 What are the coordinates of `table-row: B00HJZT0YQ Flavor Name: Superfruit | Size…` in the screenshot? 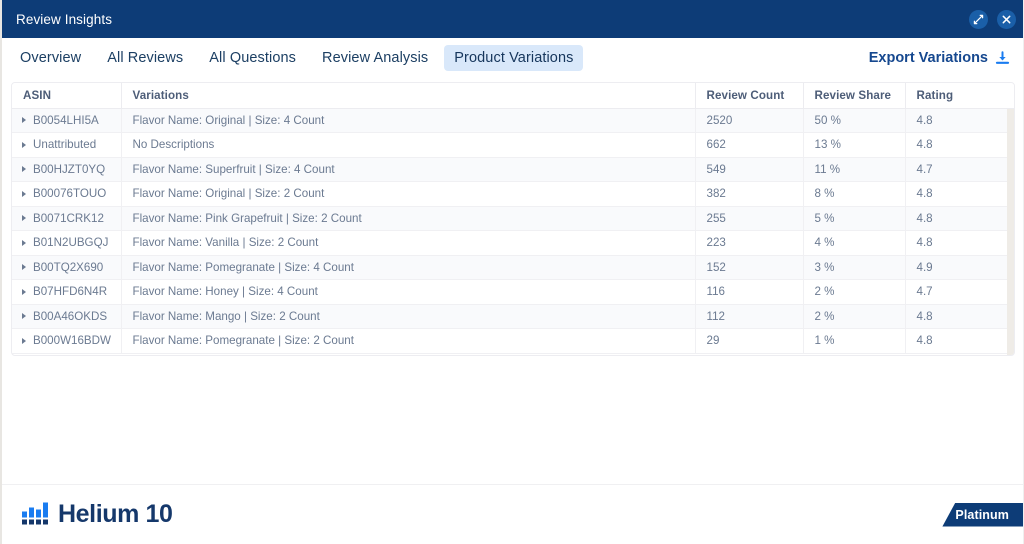 It's located at (513, 169).